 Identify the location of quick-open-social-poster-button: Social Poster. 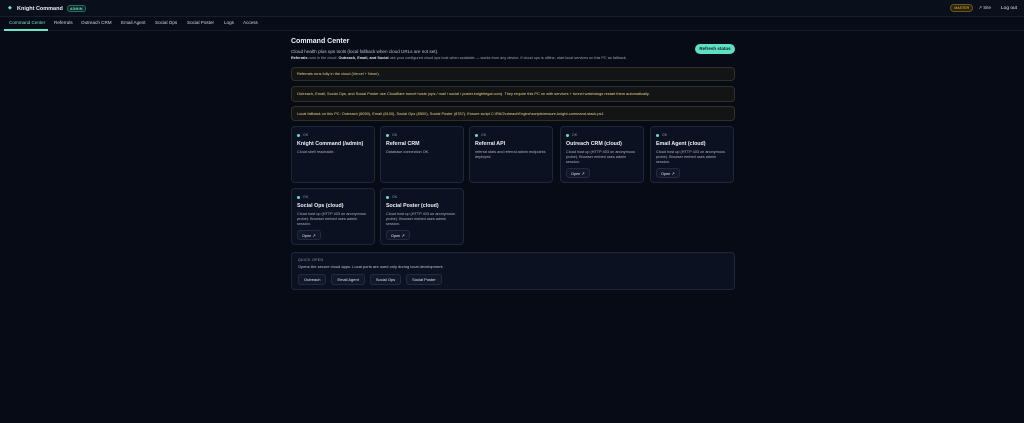
(424, 279).